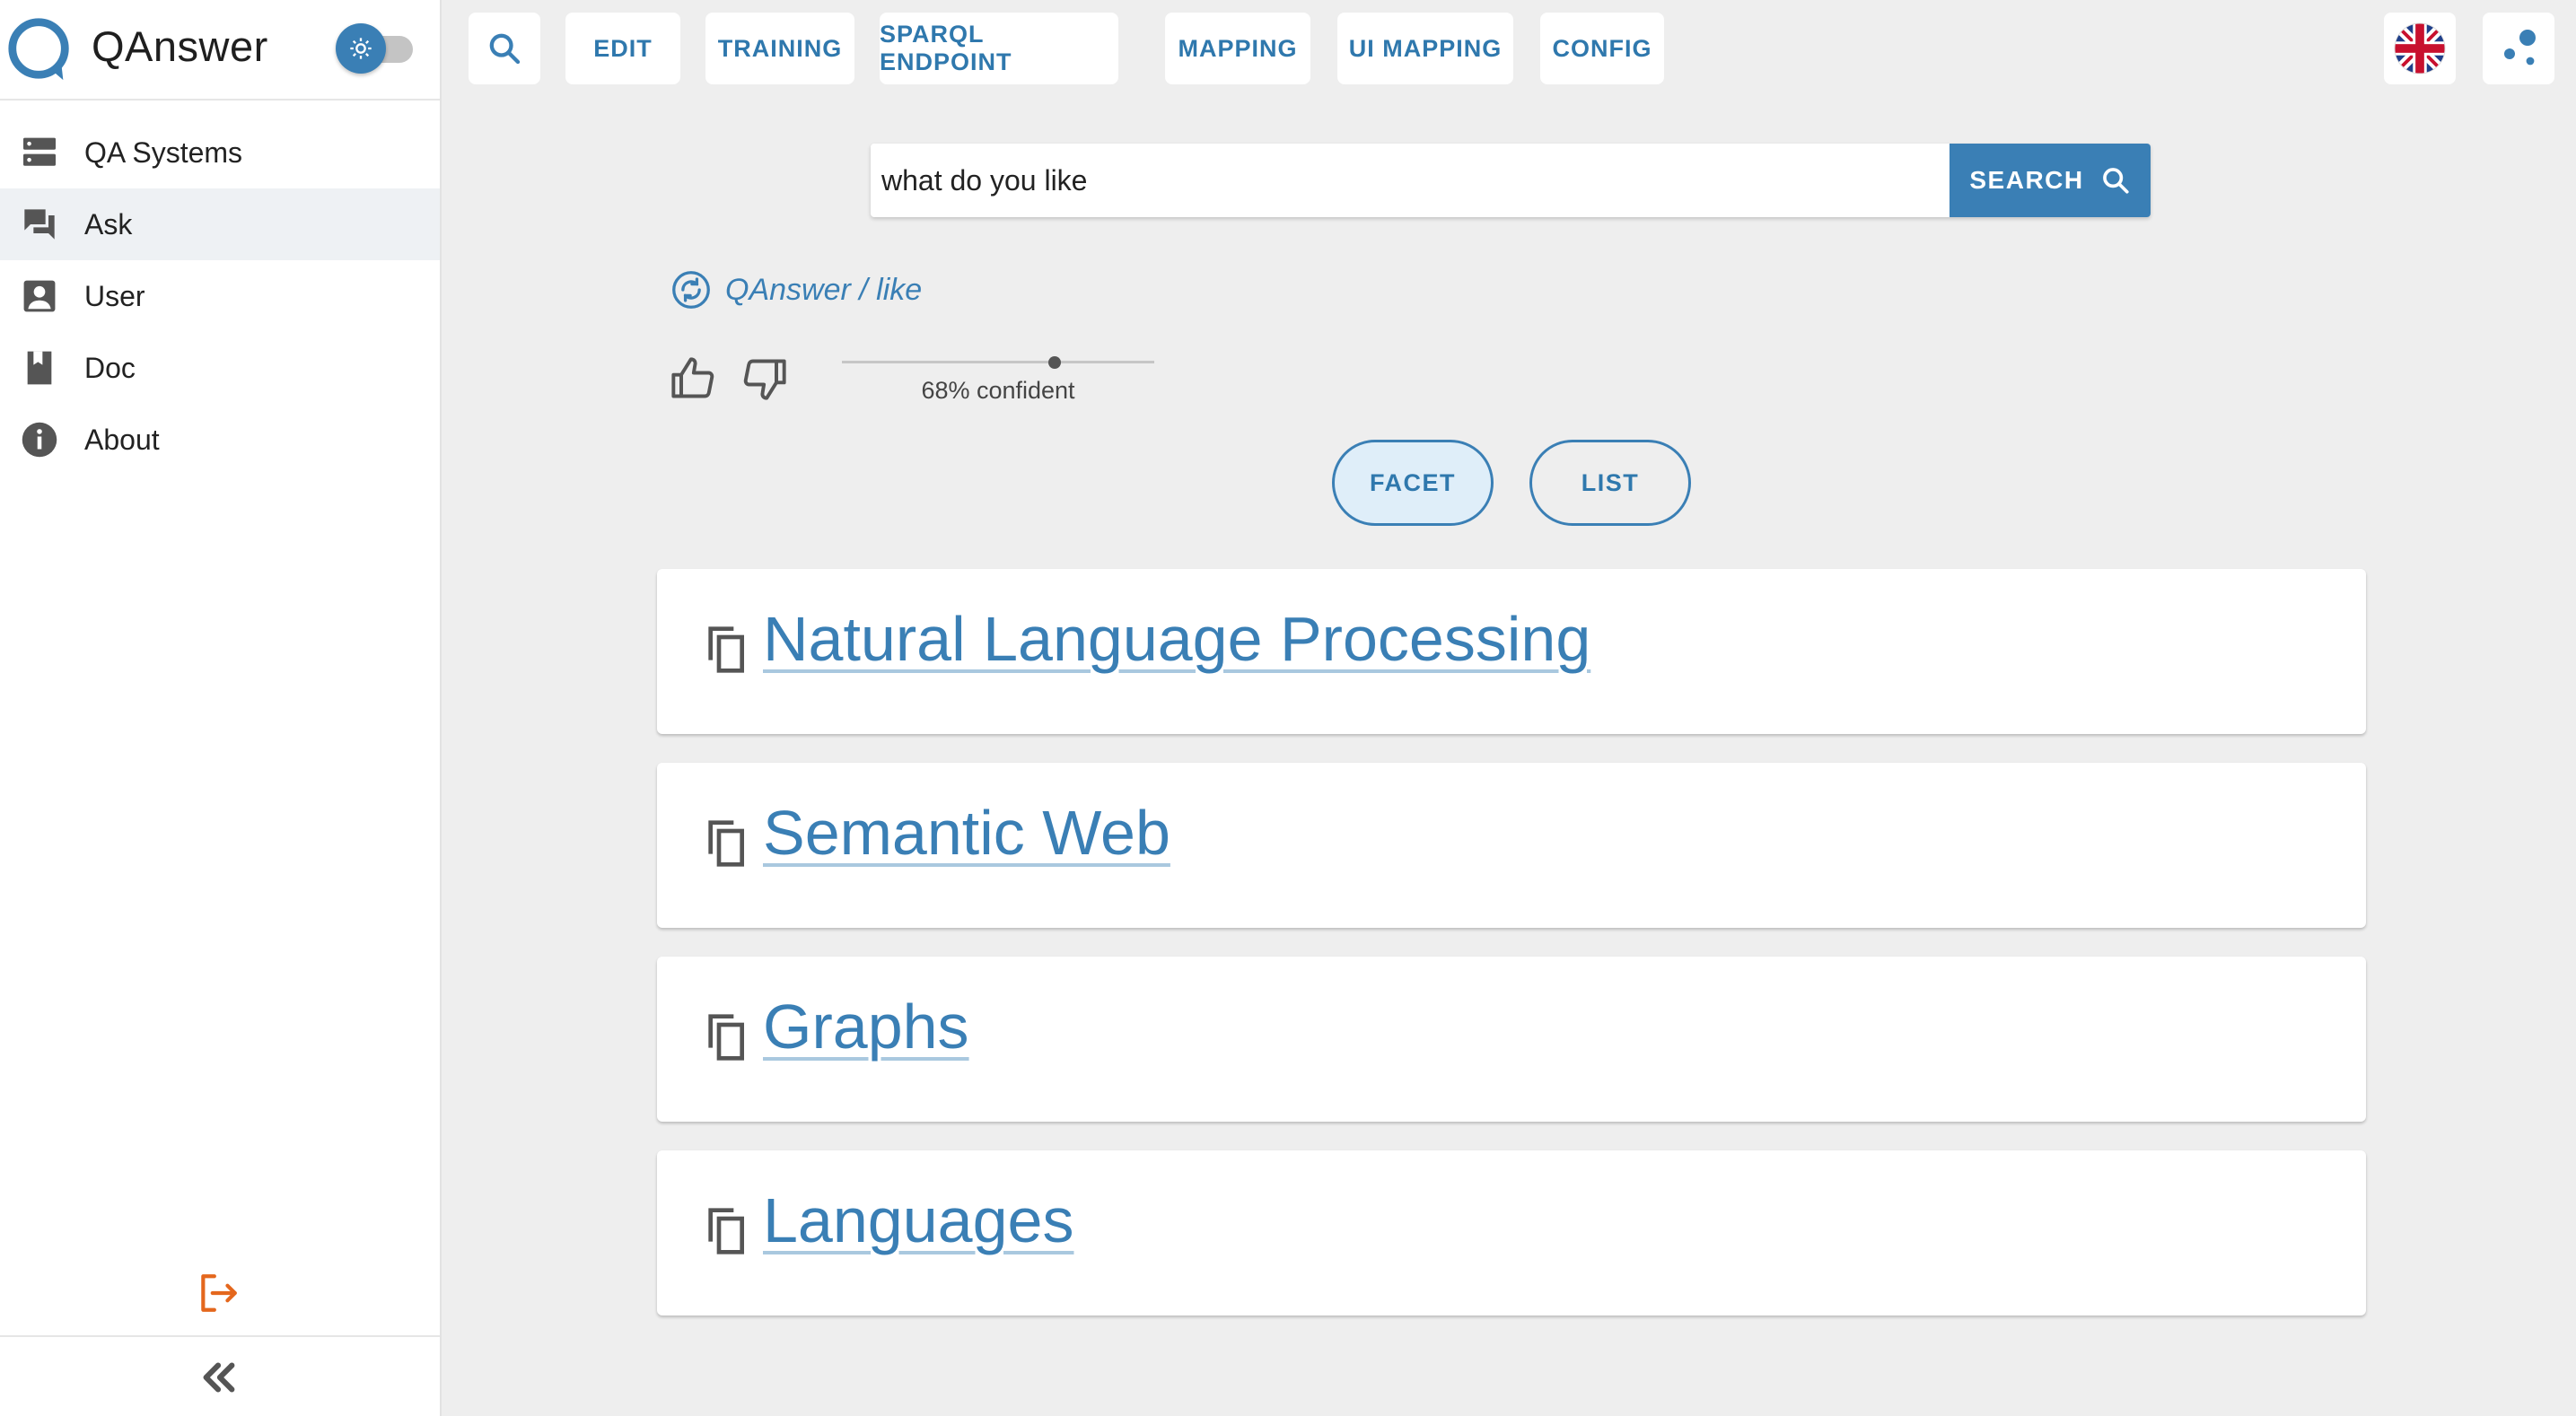  I want to click on tab-training: TRAINING, so click(779, 48).